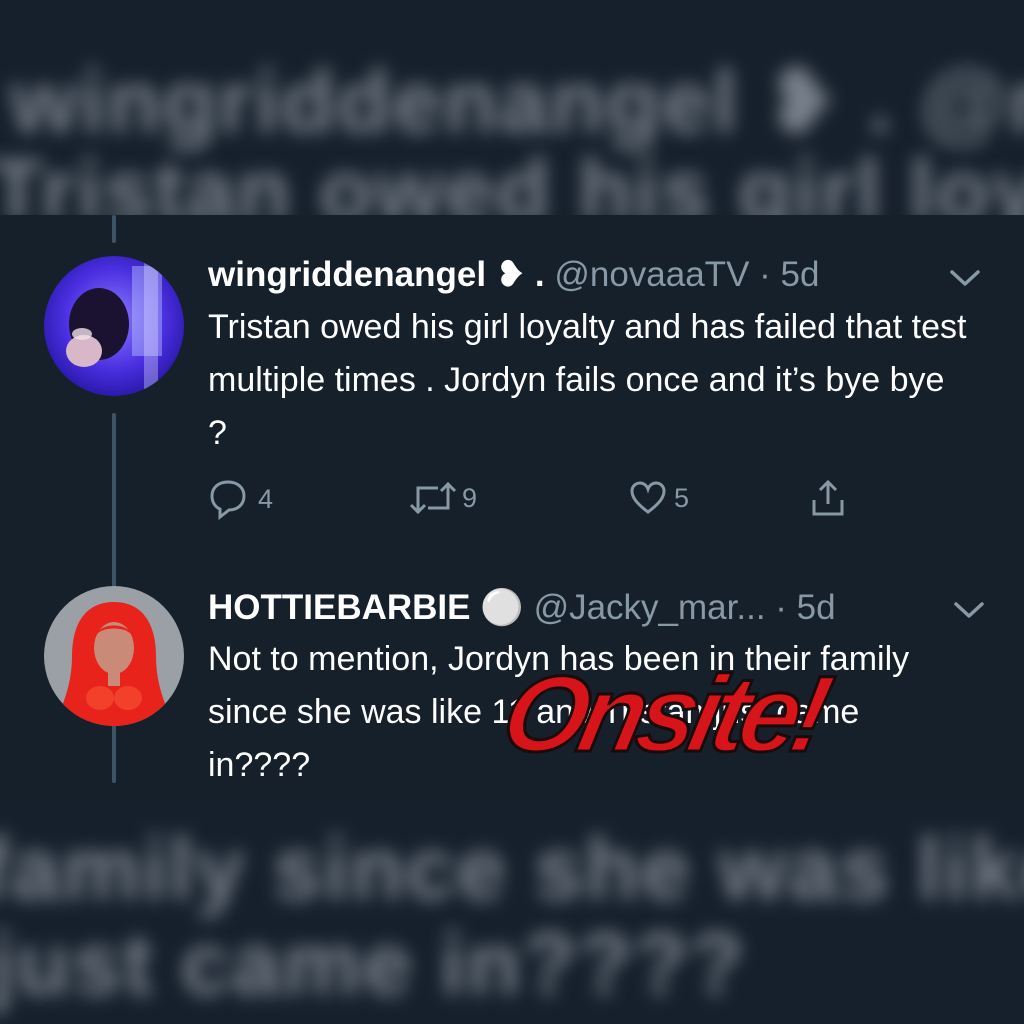 This screenshot has height=1024, width=1024. Describe the element at coordinates (520, 274) in the screenshot. I see `name-emoji: ❥ .` at that location.